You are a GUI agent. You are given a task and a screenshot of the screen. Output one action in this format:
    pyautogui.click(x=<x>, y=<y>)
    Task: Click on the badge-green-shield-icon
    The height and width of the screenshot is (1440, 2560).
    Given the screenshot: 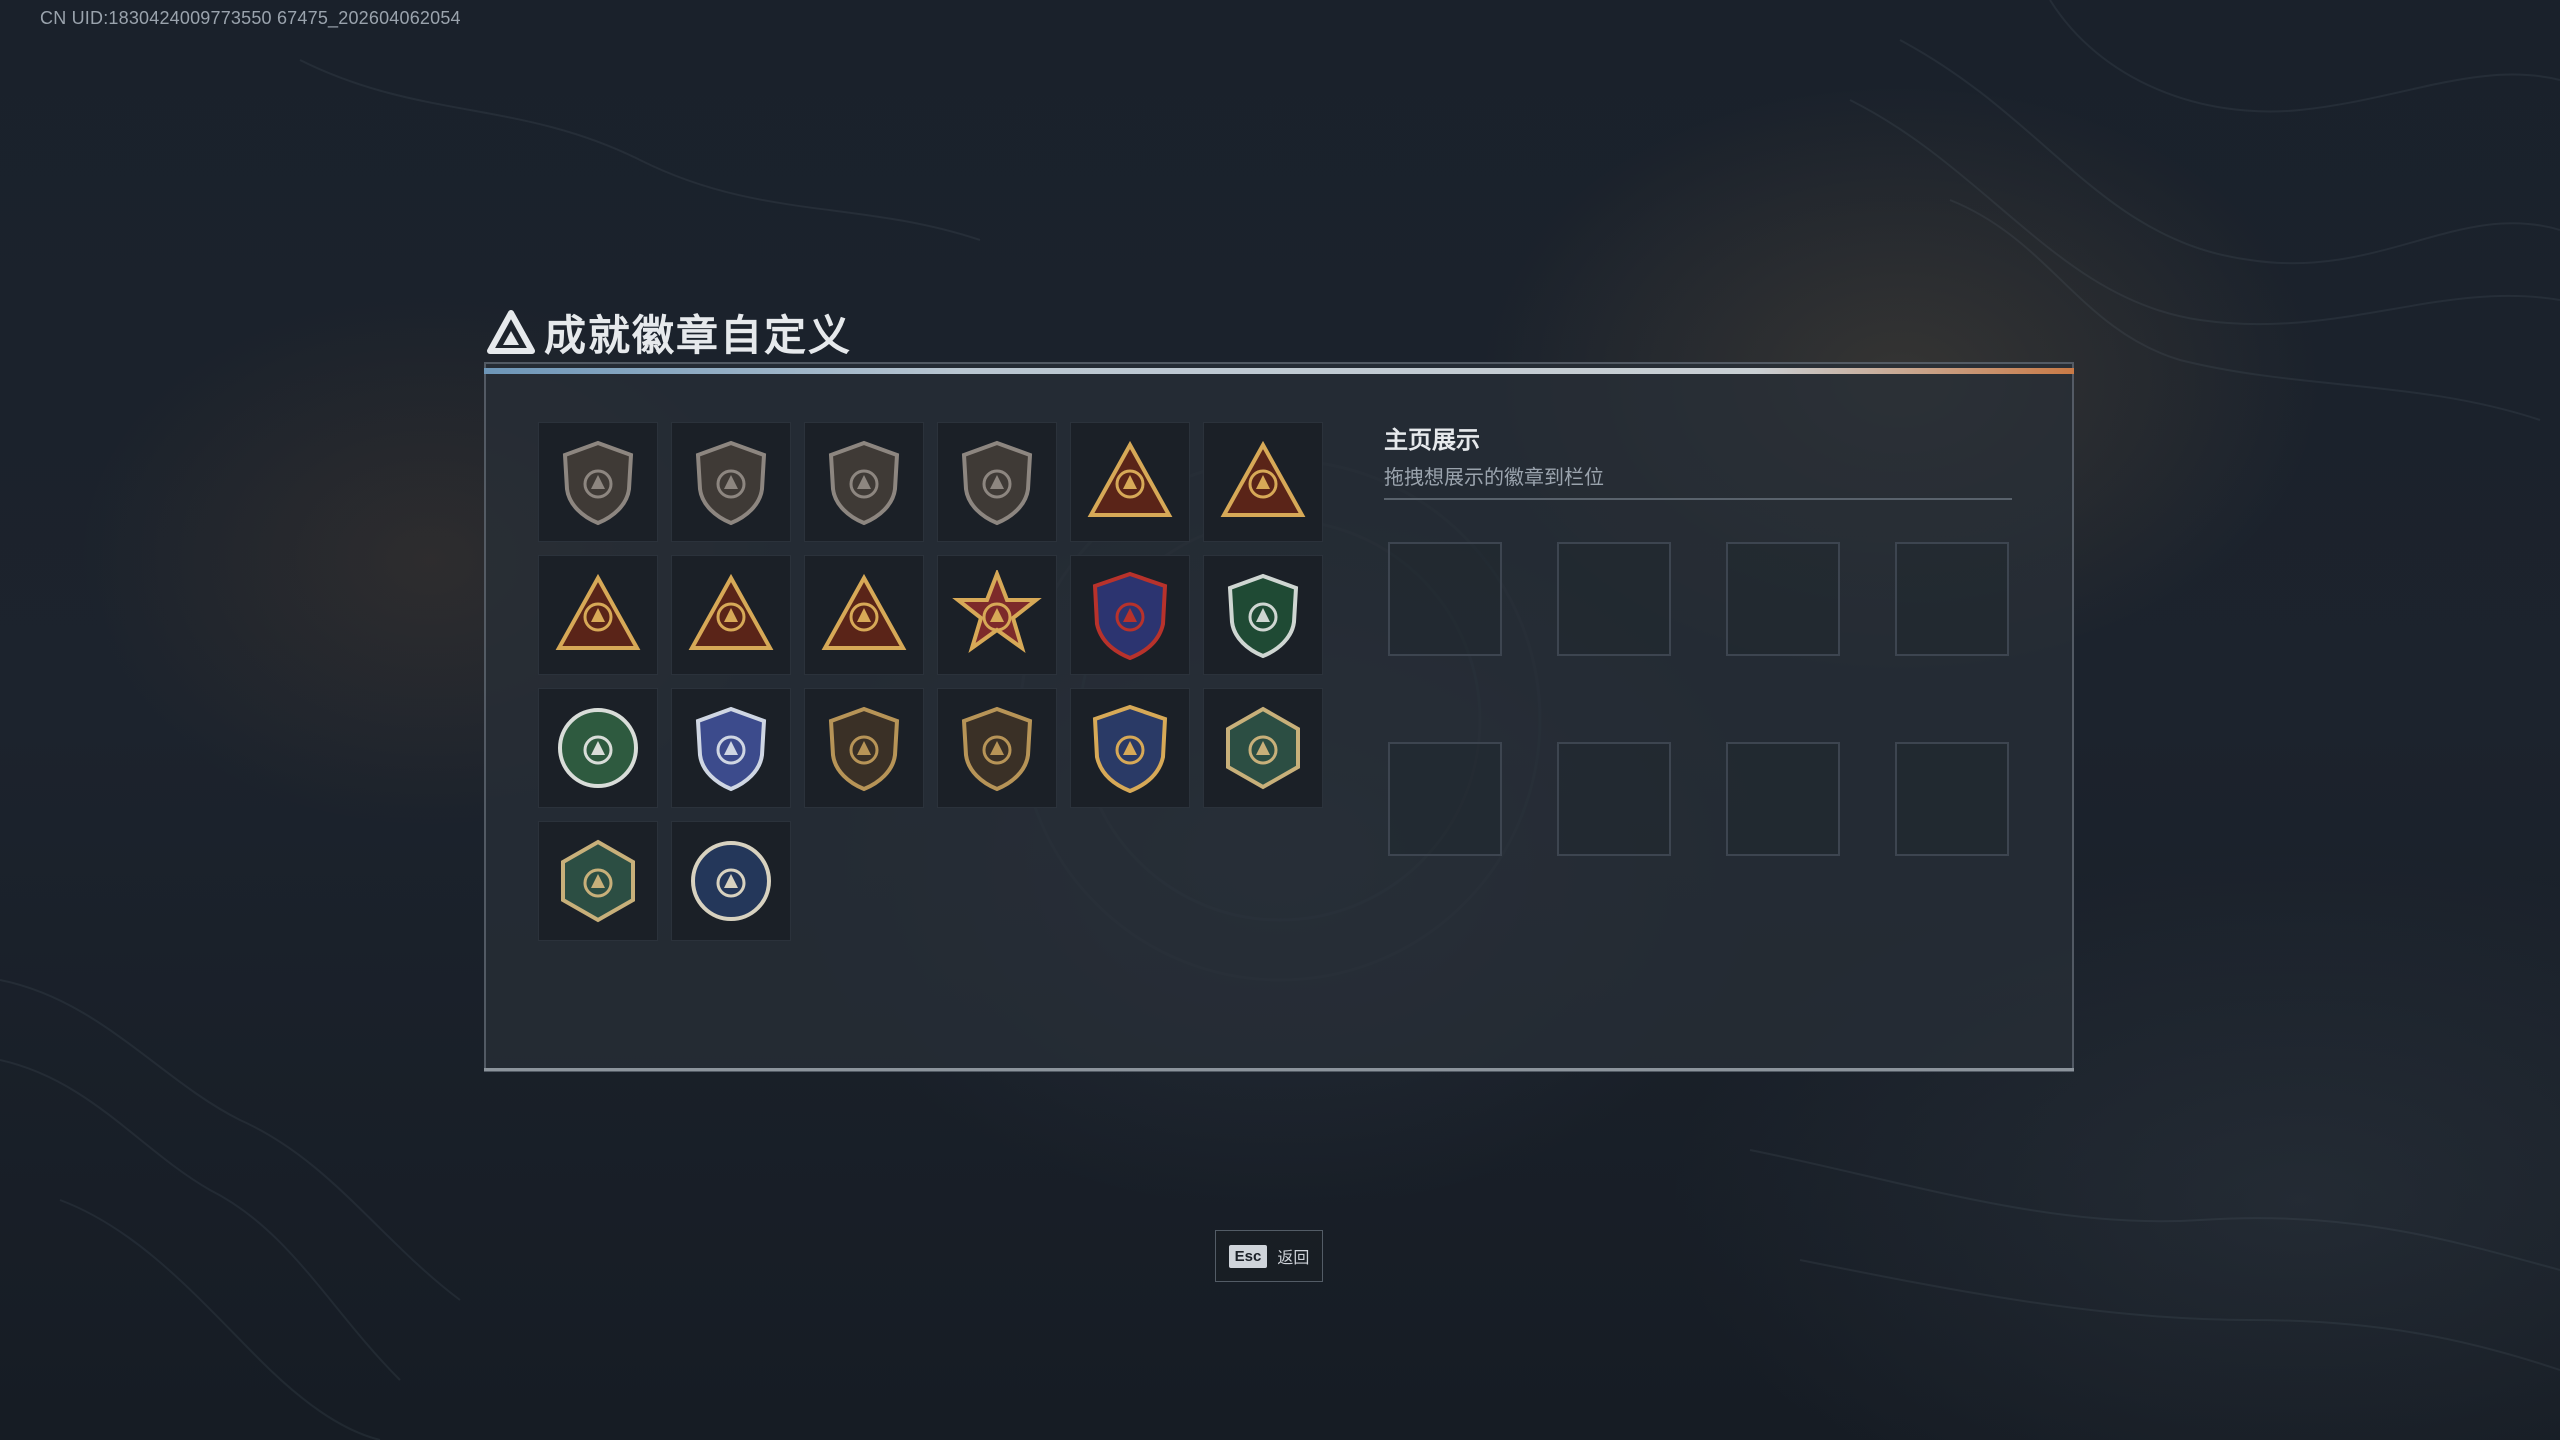 What is the action you would take?
    pyautogui.click(x=1263, y=616)
    